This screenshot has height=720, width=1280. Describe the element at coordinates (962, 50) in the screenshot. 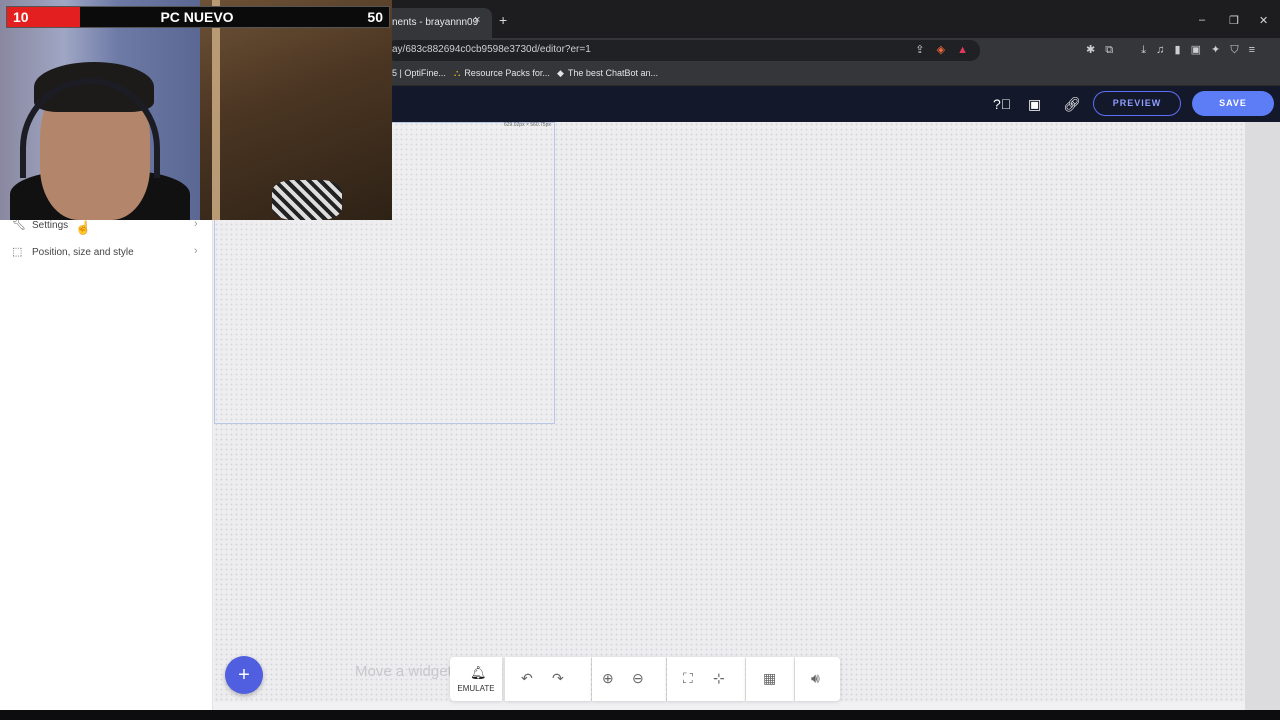

I see `brave-rewards-icon: ▲` at that location.